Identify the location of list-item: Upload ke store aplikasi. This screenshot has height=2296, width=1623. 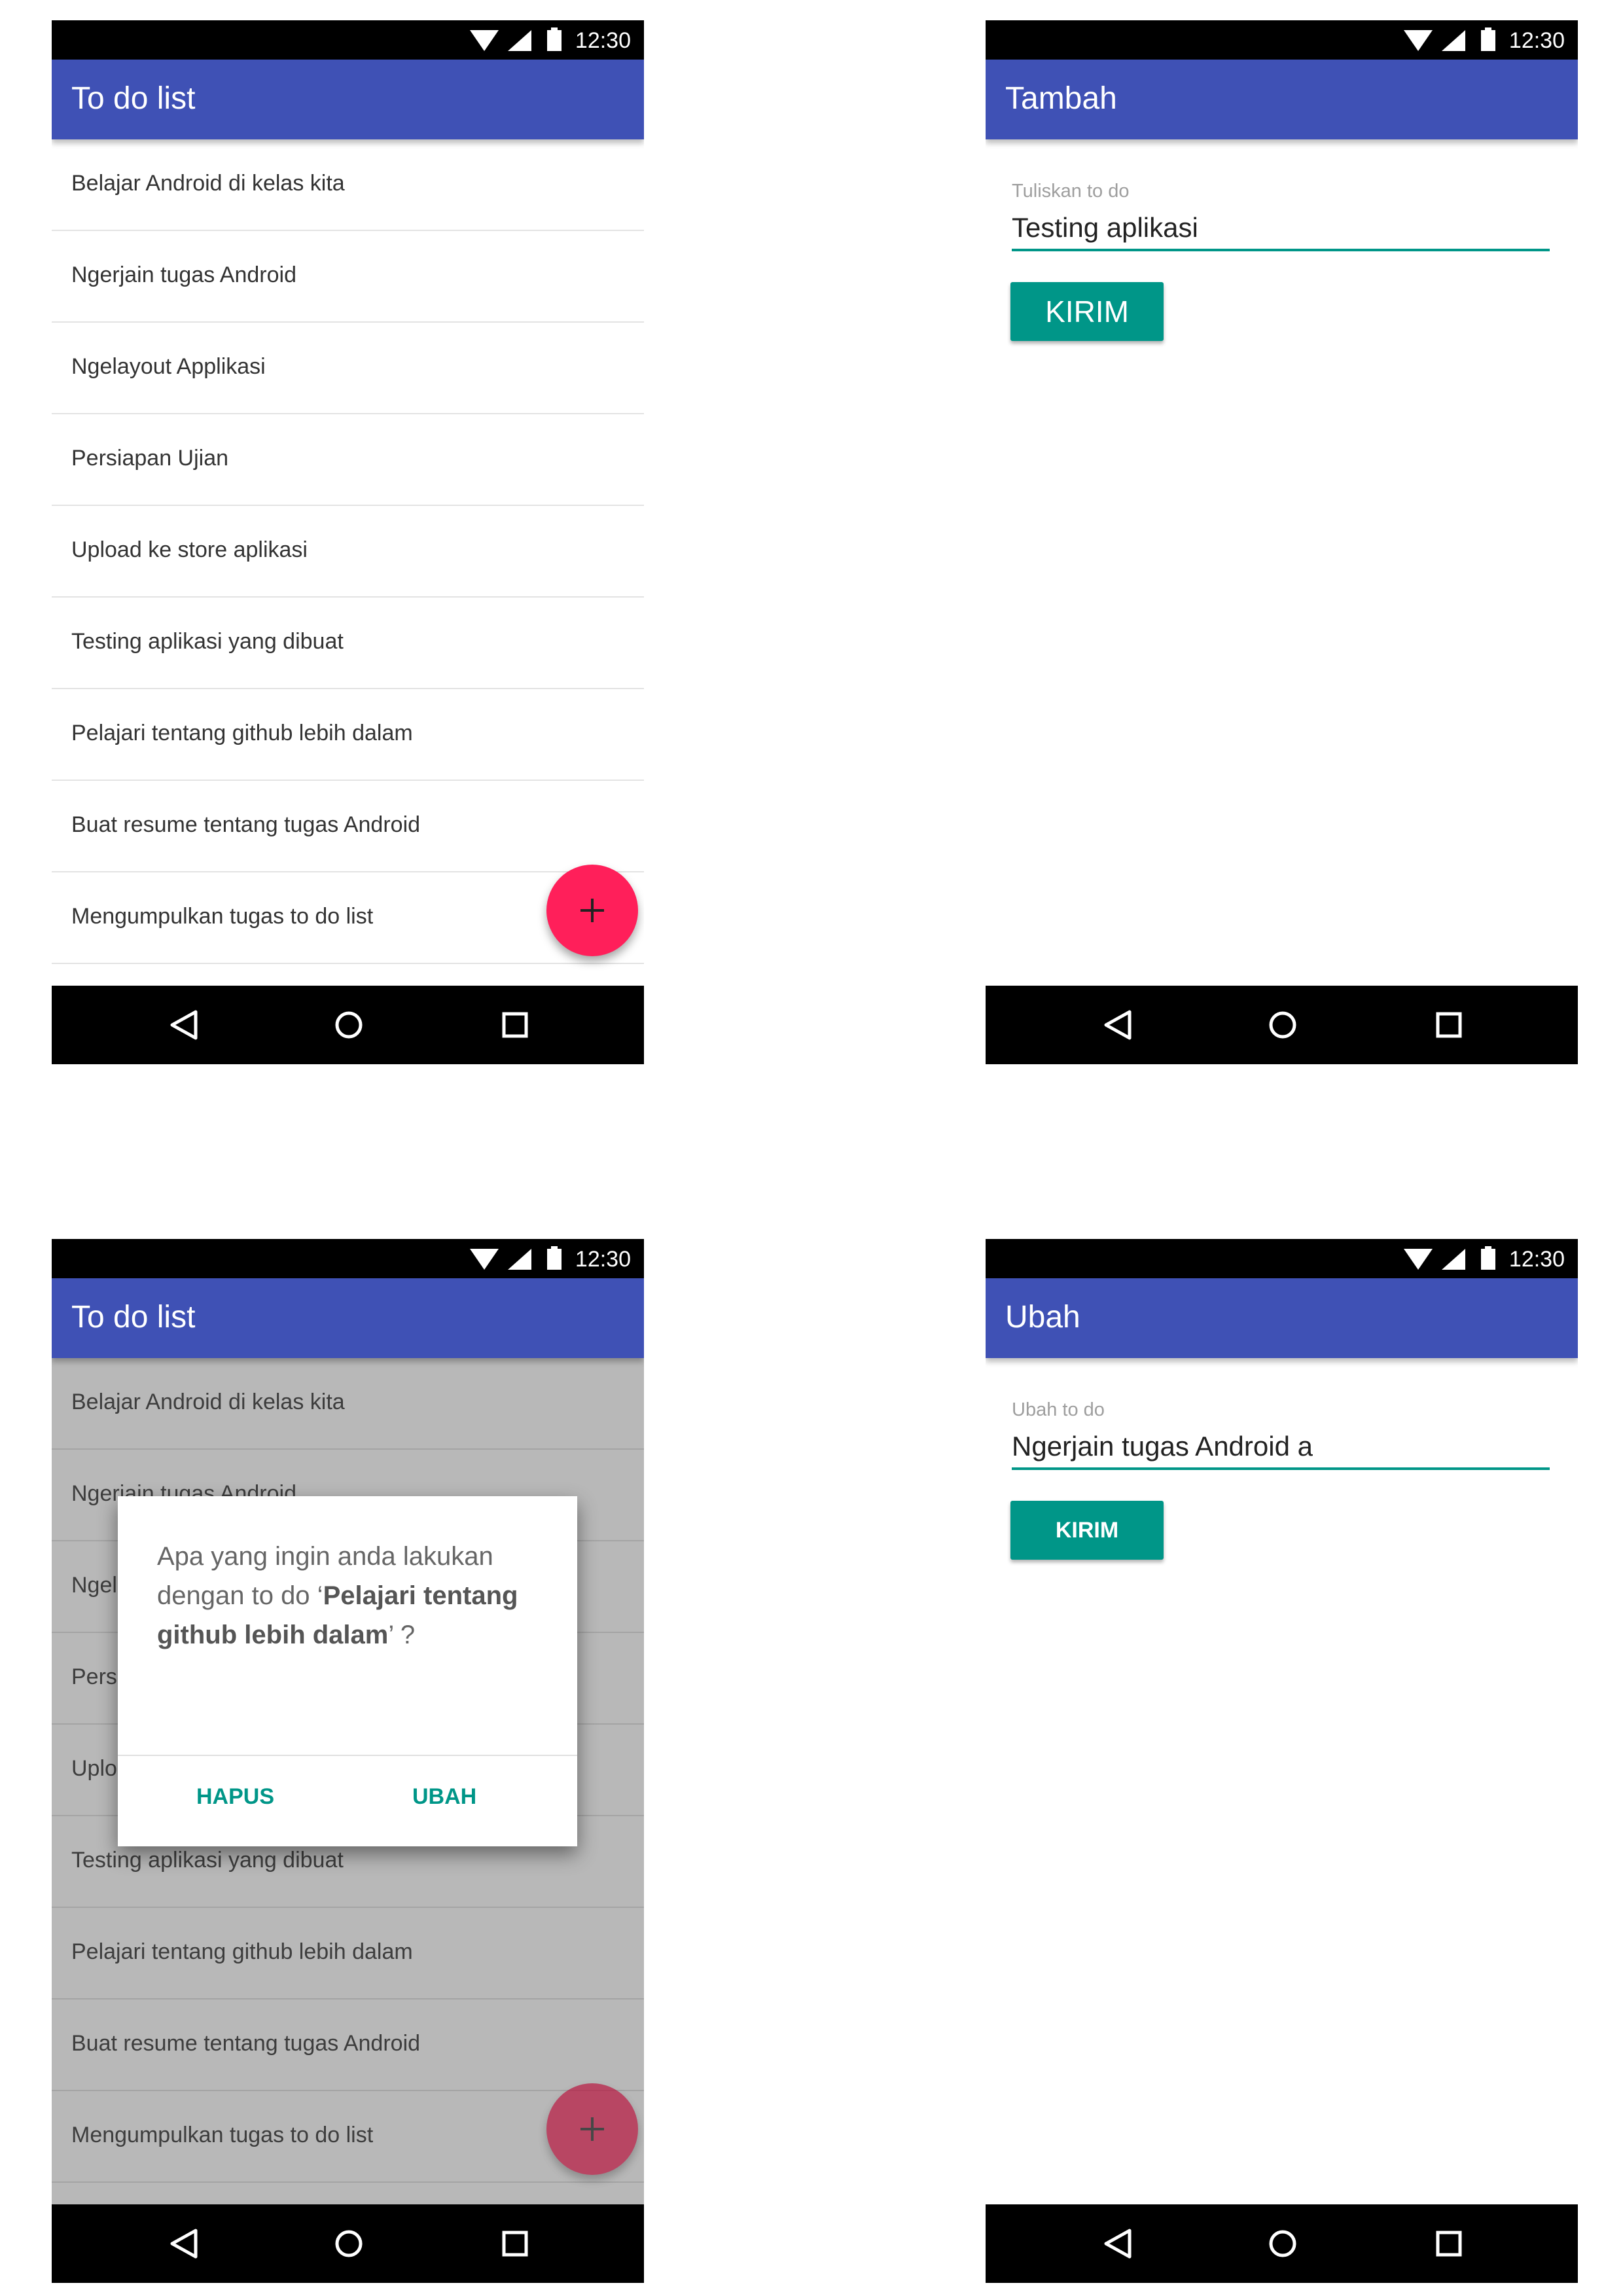
(348, 552).